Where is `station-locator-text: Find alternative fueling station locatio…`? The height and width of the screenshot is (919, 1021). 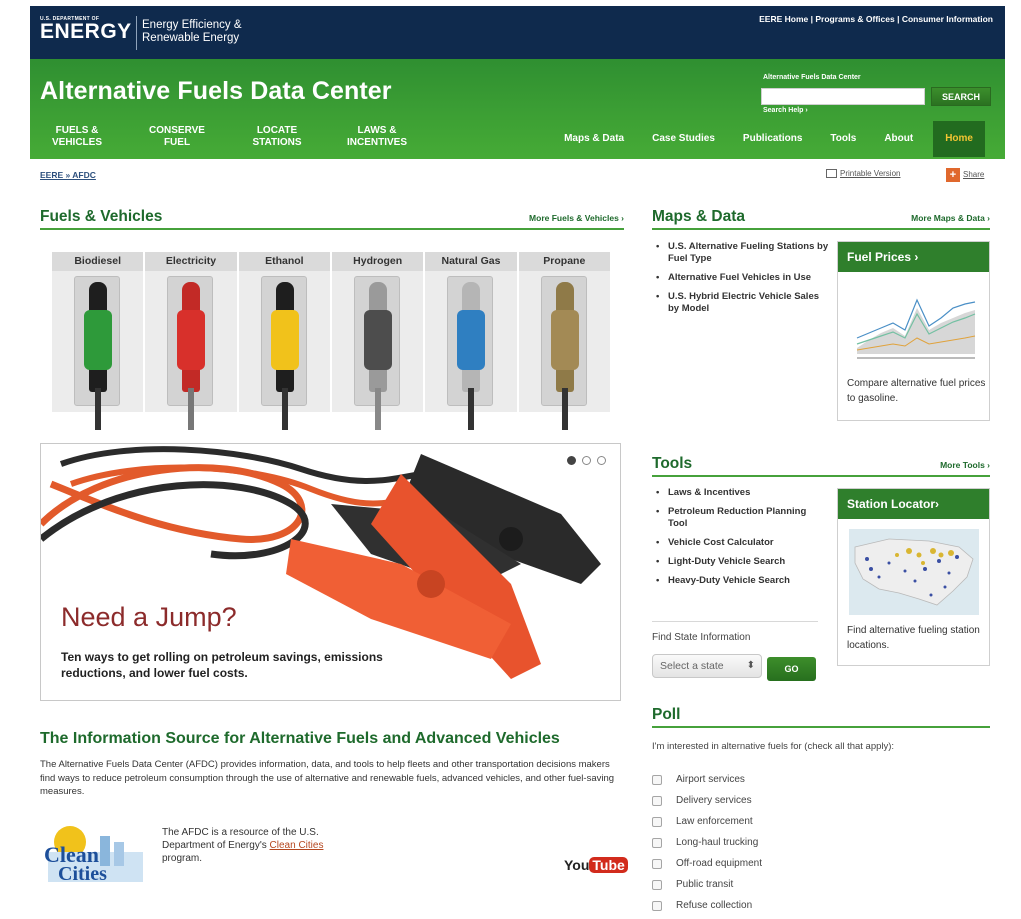
station-locator-text: Find alternative fueling station locatio… is located at coordinates (913, 638).